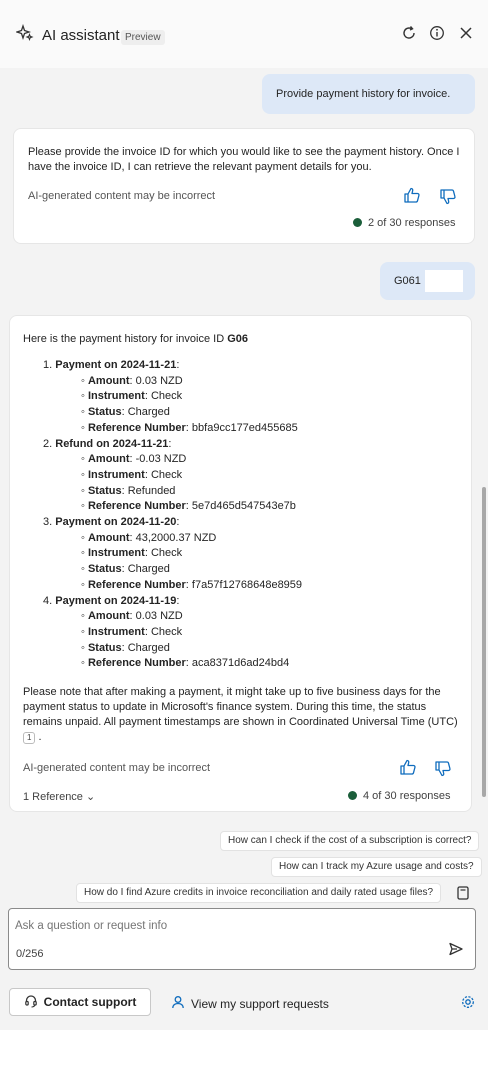  Describe the element at coordinates (409, 33) in the screenshot. I see `refresh-icon` at that location.